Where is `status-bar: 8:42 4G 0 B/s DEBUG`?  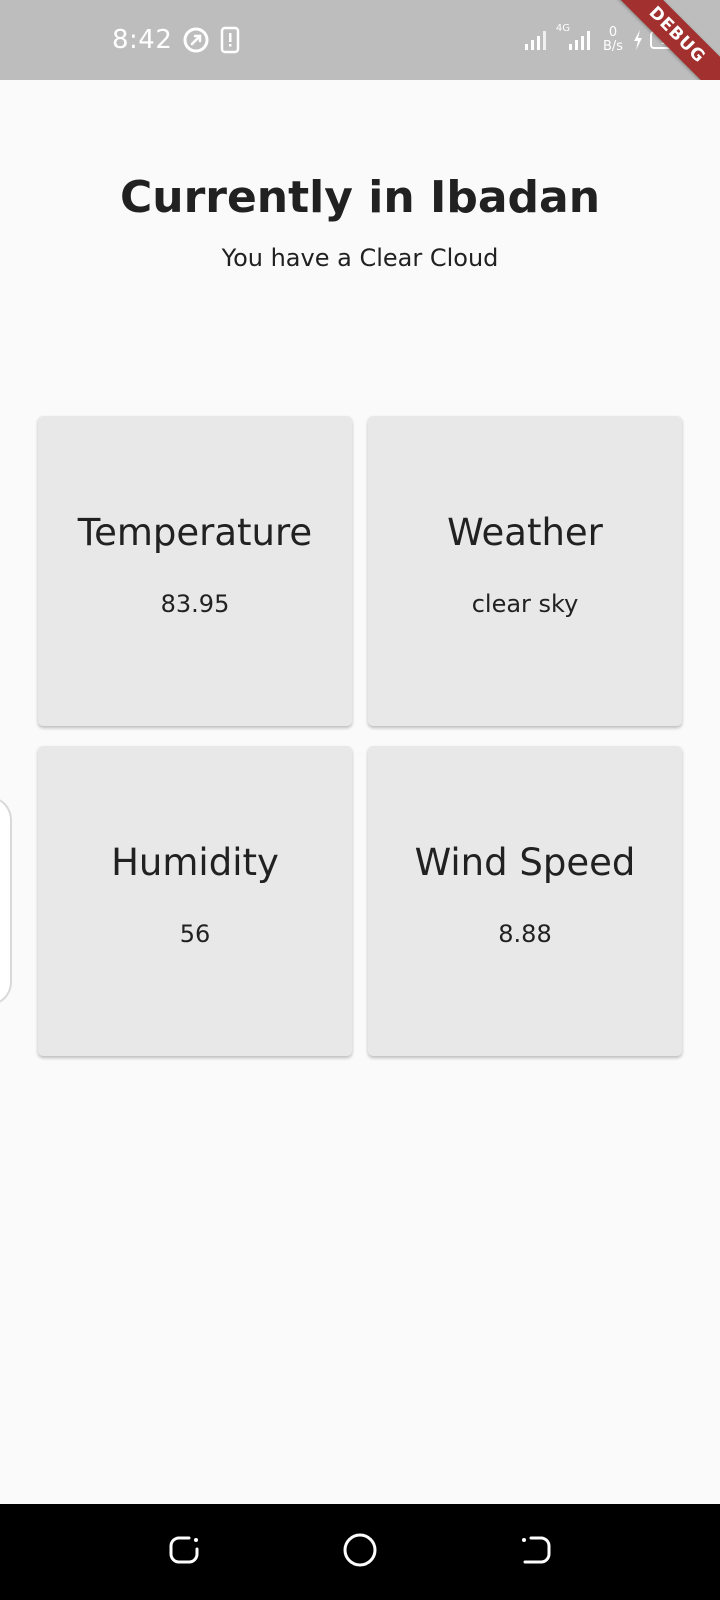
status-bar: 8:42 4G 0 B/s DEBUG is located at coordinates (360, 40).